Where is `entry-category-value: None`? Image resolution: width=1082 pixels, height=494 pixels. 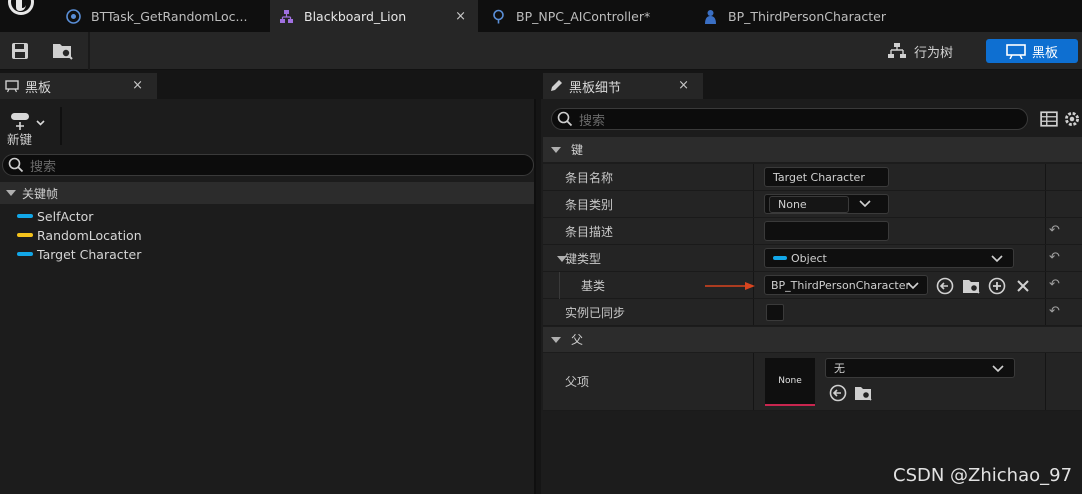
entry-category-value: None is located at coordinates (809, 204).